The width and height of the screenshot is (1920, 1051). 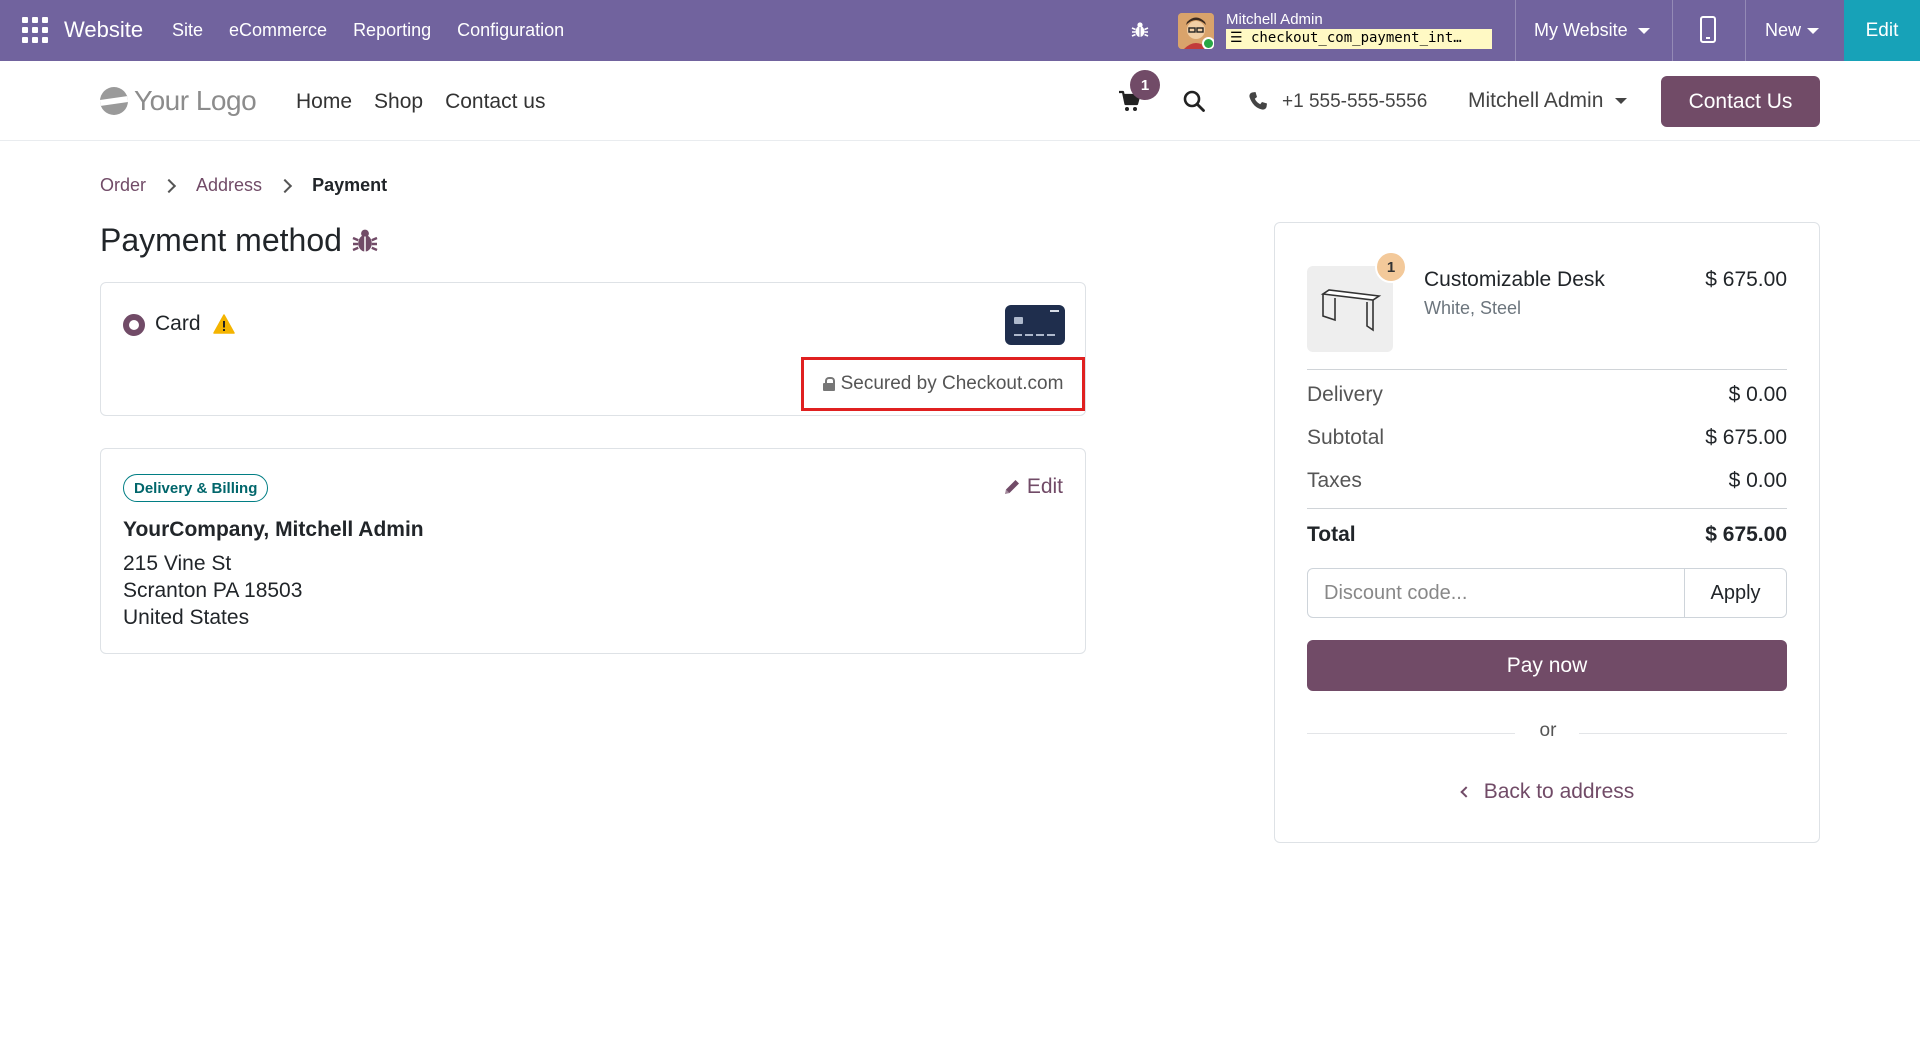 What do you see at coordinates (224, 324) in the screenshot?
I see `warning-icon` at bounding box center [224, 324].